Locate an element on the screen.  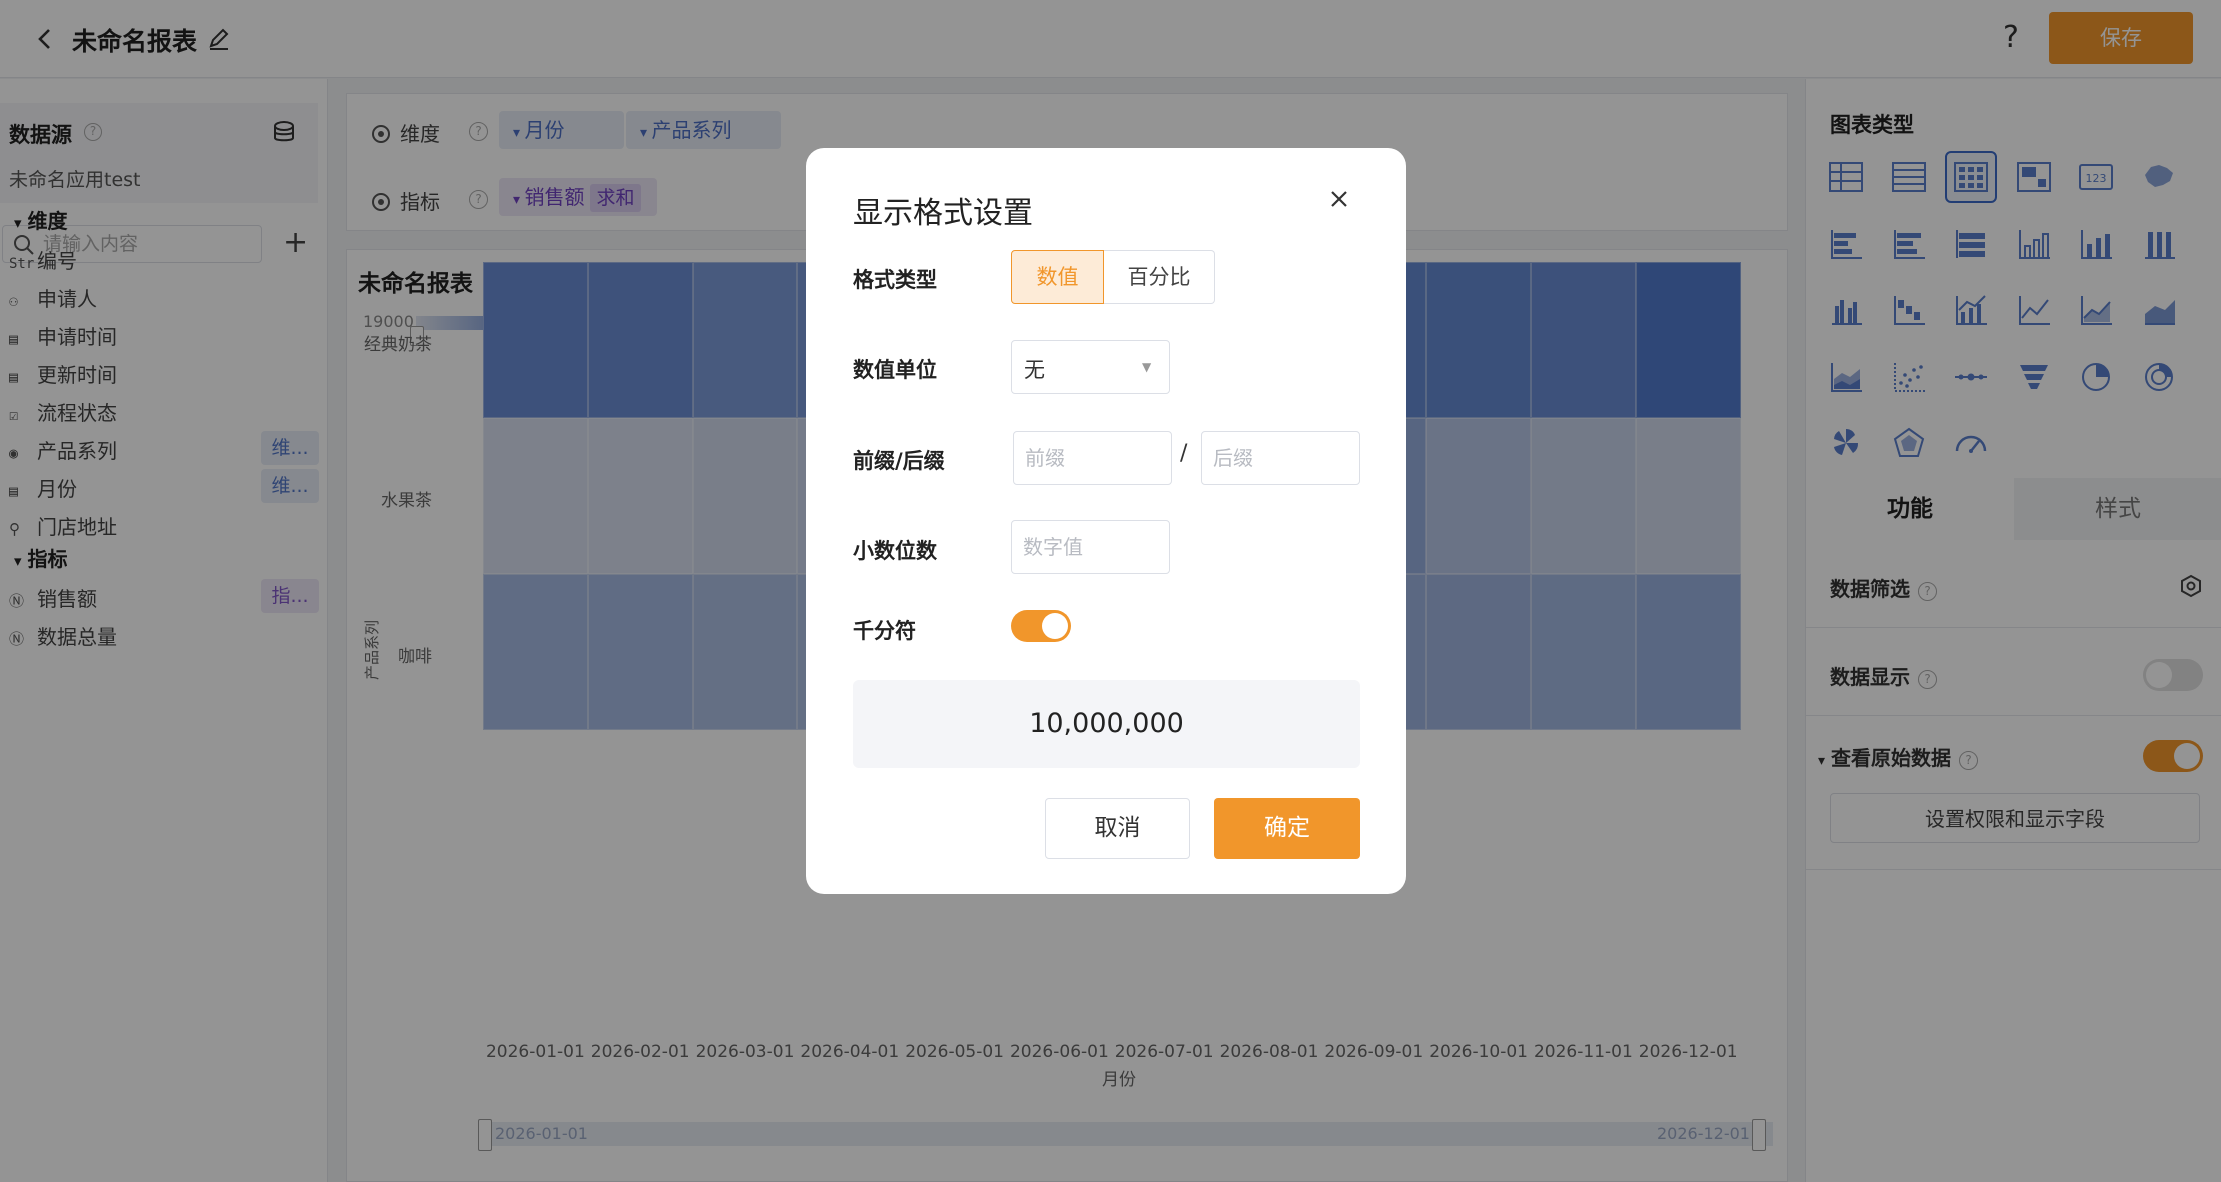
format-type-label: 格式类型 is located at coordinates (895, 280).